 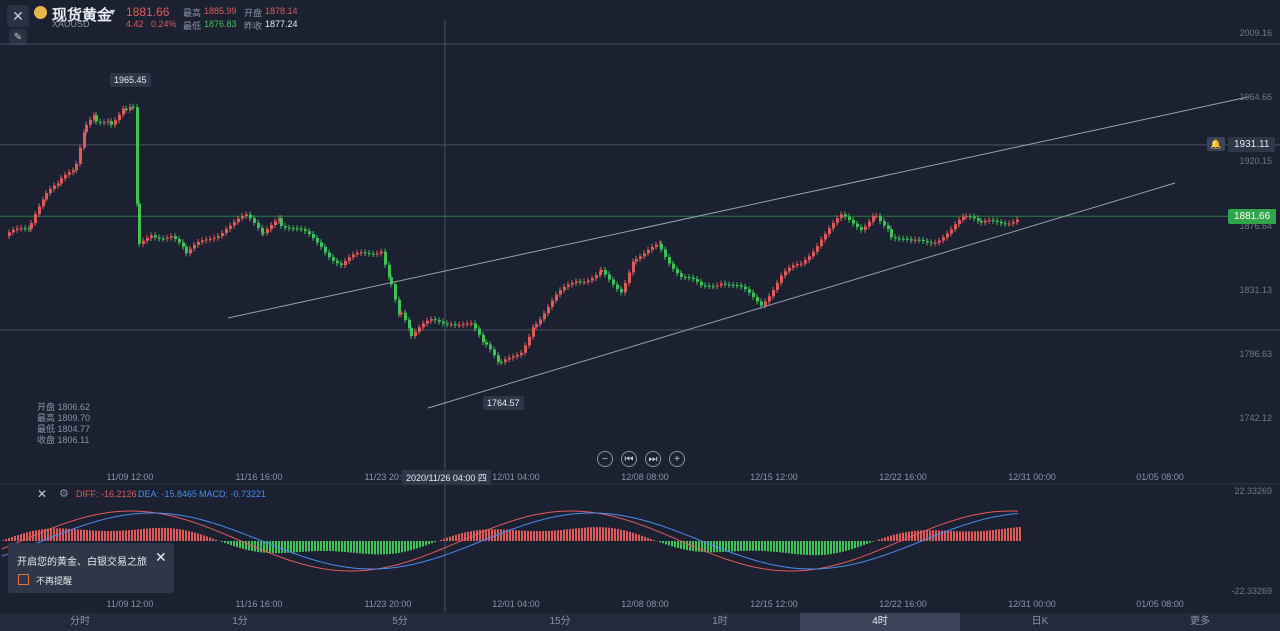 What do you see at coordinates (80, 622) in the screenshot?
I see `tab-time-share: 分时` at bounding box center [80, 622].